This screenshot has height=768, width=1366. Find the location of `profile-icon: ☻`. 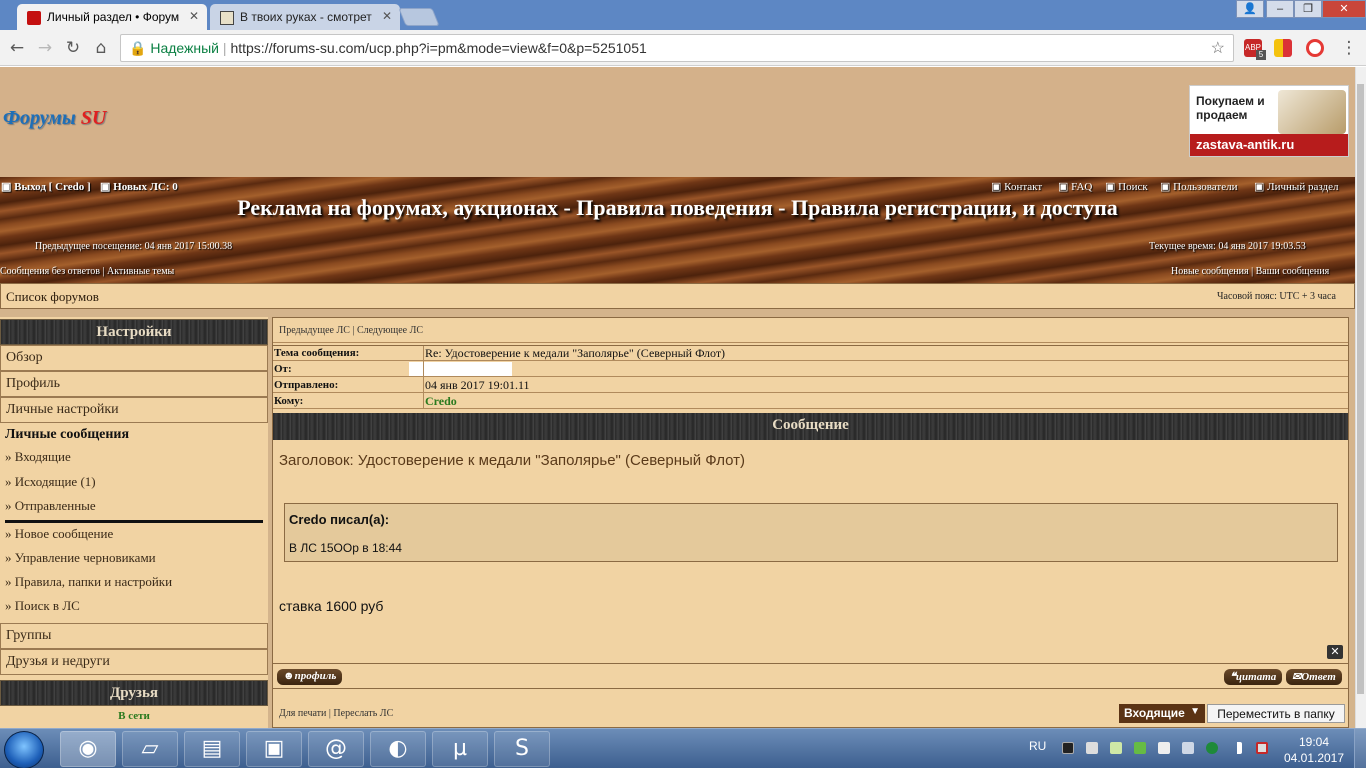

profile-icon: ☻ is located at coordinates (289, 676).